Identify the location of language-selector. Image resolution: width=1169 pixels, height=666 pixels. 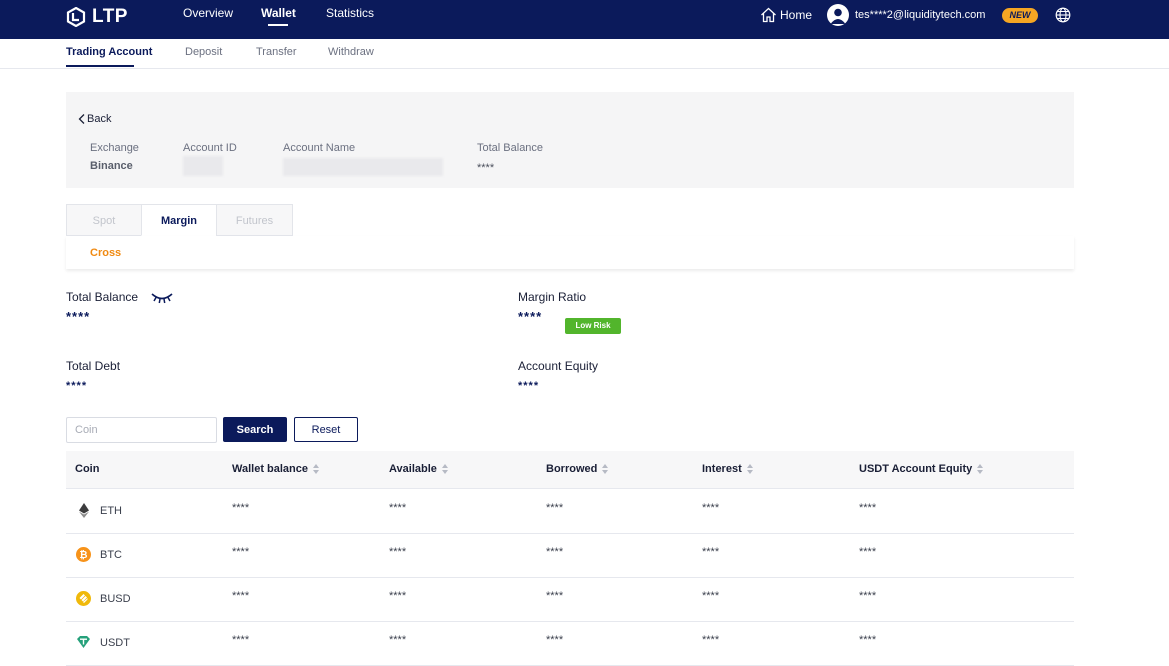
(1063, 17).